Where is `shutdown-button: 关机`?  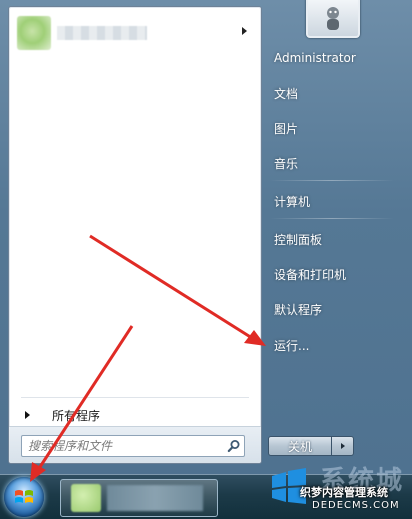 shutdown-button: 关机 is located at coordinates (300, 446).